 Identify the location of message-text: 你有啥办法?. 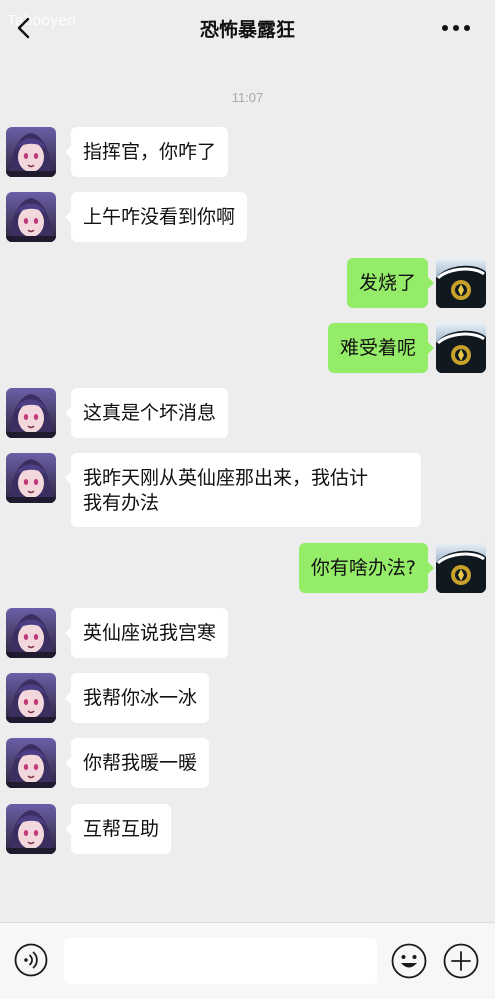
(363, 568).